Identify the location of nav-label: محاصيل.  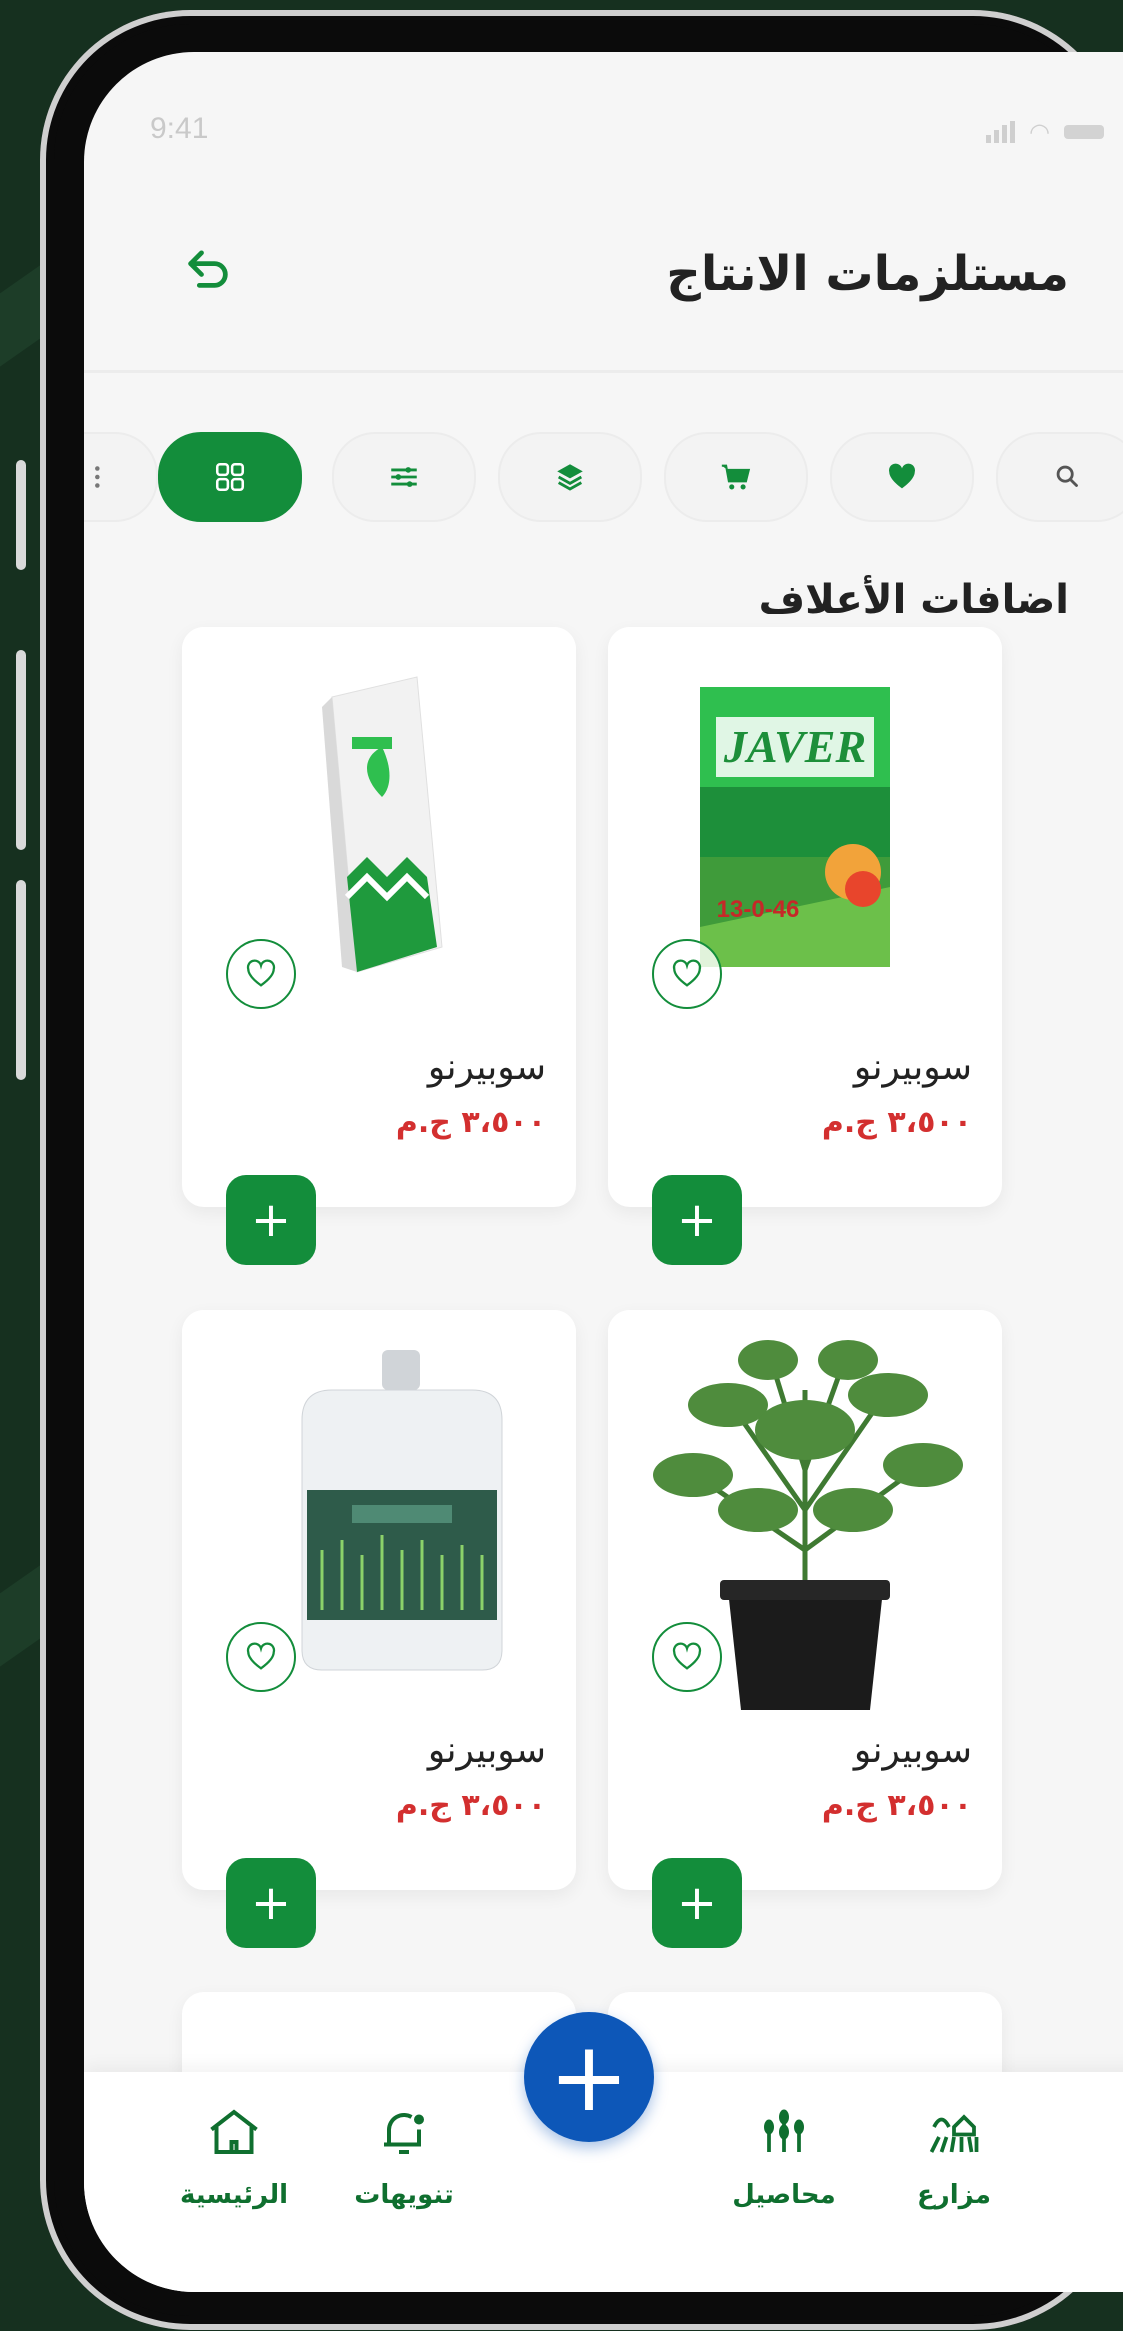
(784, 2195).